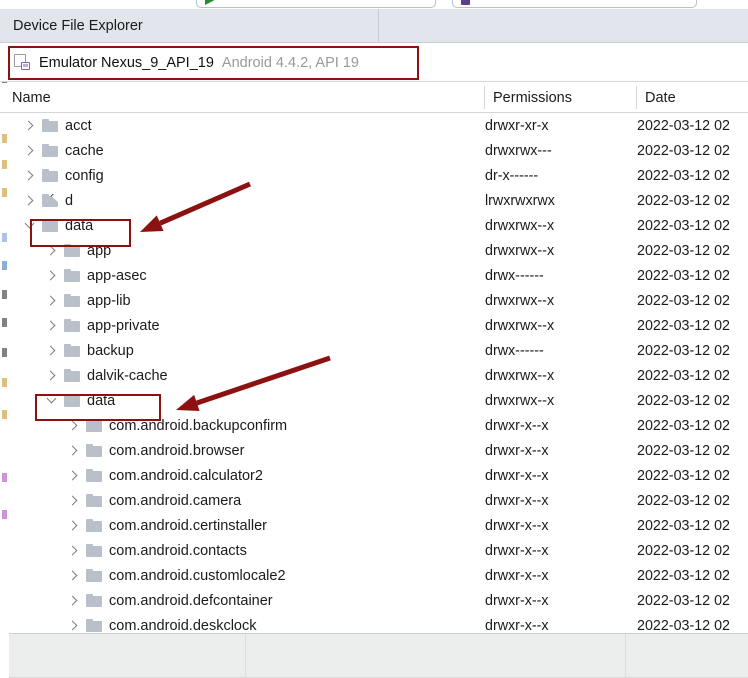 This screenshot has width=748, height=678. What do you see at coordinates (242, 97) in the screenshot?
I see `column-header-name: Name` at bounding box center [242, 97].